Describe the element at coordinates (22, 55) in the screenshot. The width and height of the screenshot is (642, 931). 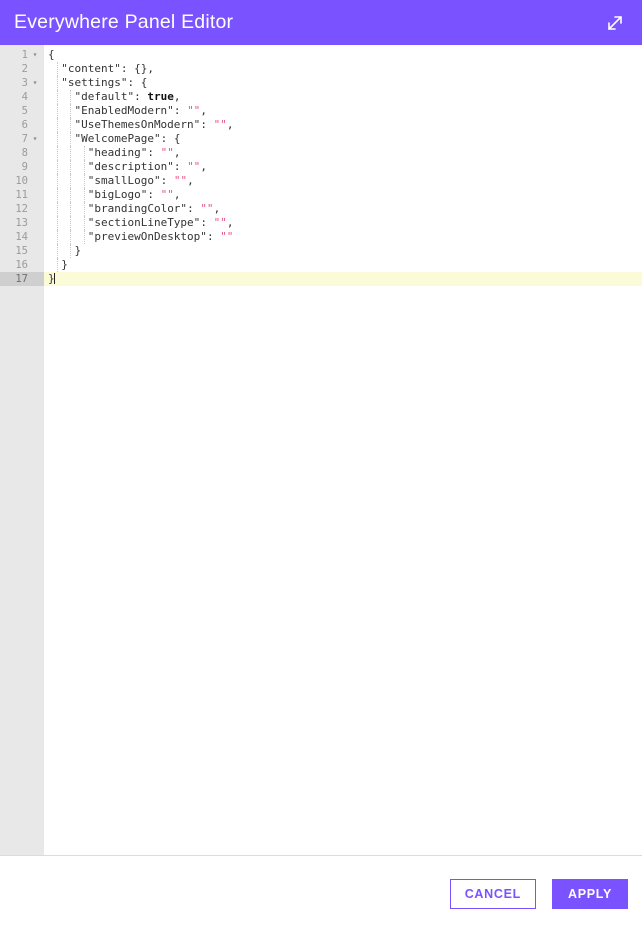
I see `line-number: 1 ▾` at that location.